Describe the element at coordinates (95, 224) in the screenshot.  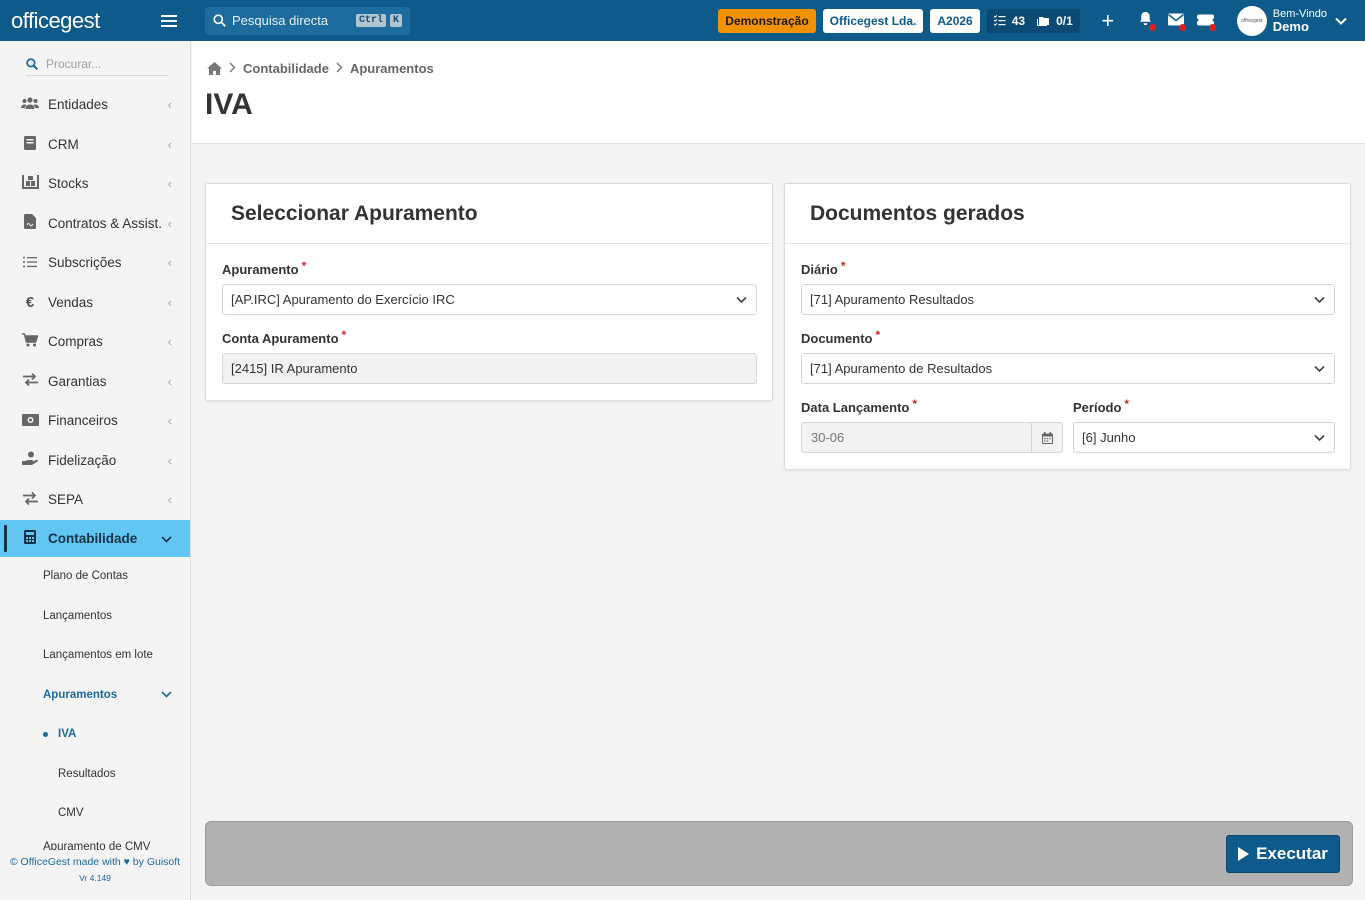
I see `sidebar-item-contratos: Contratos & Assist. ‹` at that location.